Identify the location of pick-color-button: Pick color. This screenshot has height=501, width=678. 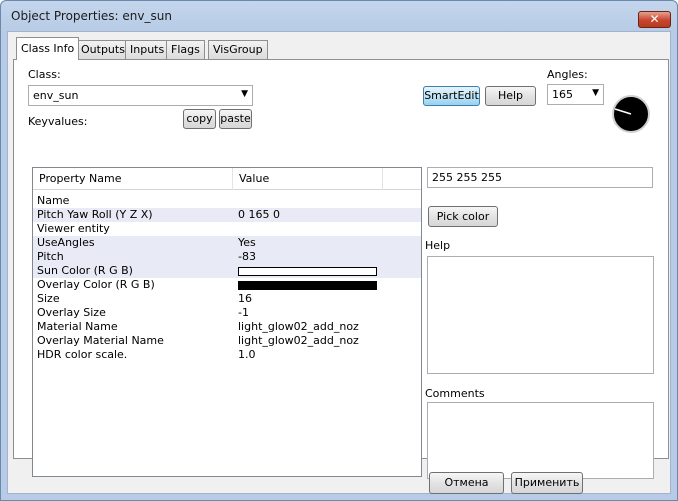
(463, 216).